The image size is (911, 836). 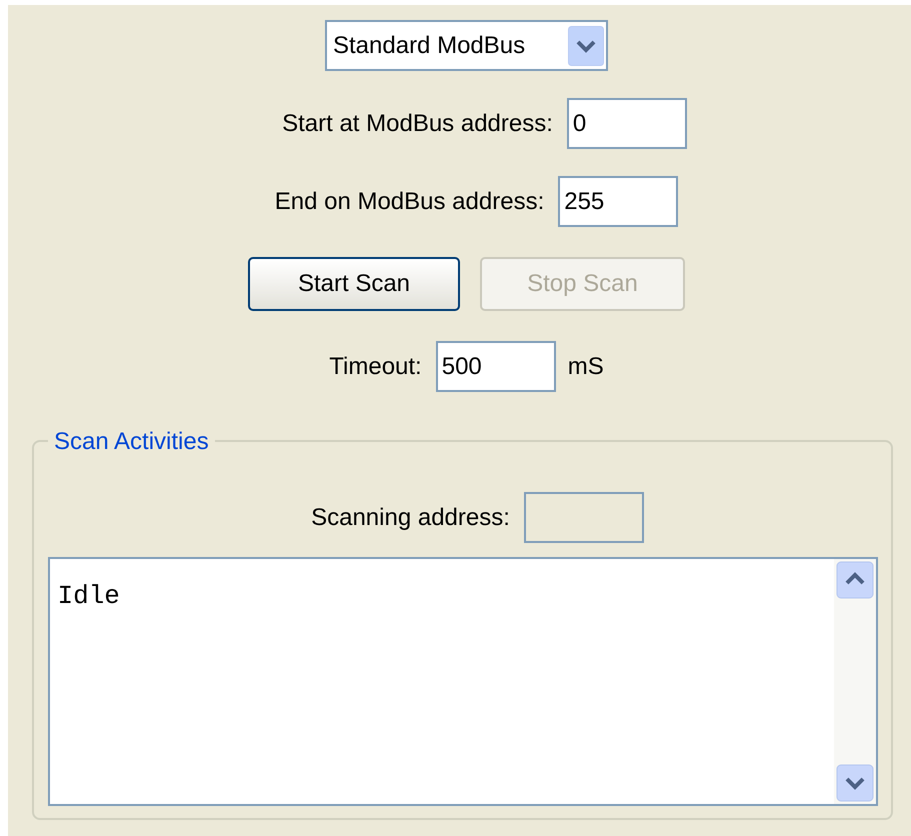 I want to click on timeout-label: Timeout:, so click(x=375, y=367).